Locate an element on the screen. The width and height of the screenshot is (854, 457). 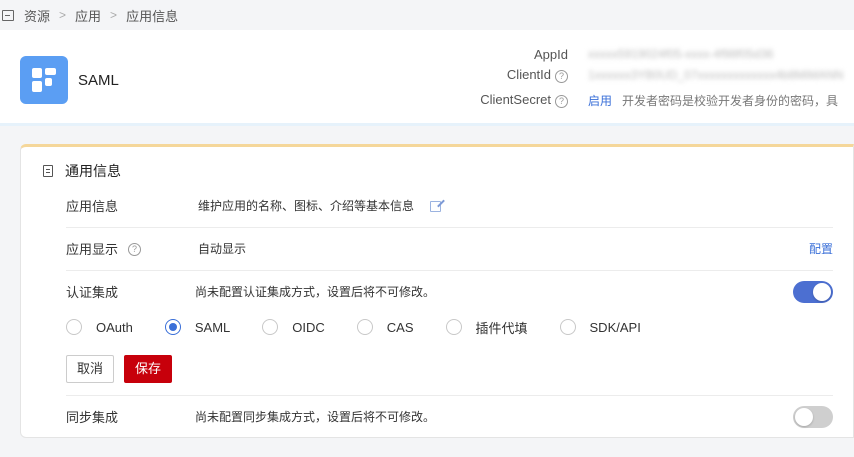
save-button: 保存 is located at coordinates (148, 369).